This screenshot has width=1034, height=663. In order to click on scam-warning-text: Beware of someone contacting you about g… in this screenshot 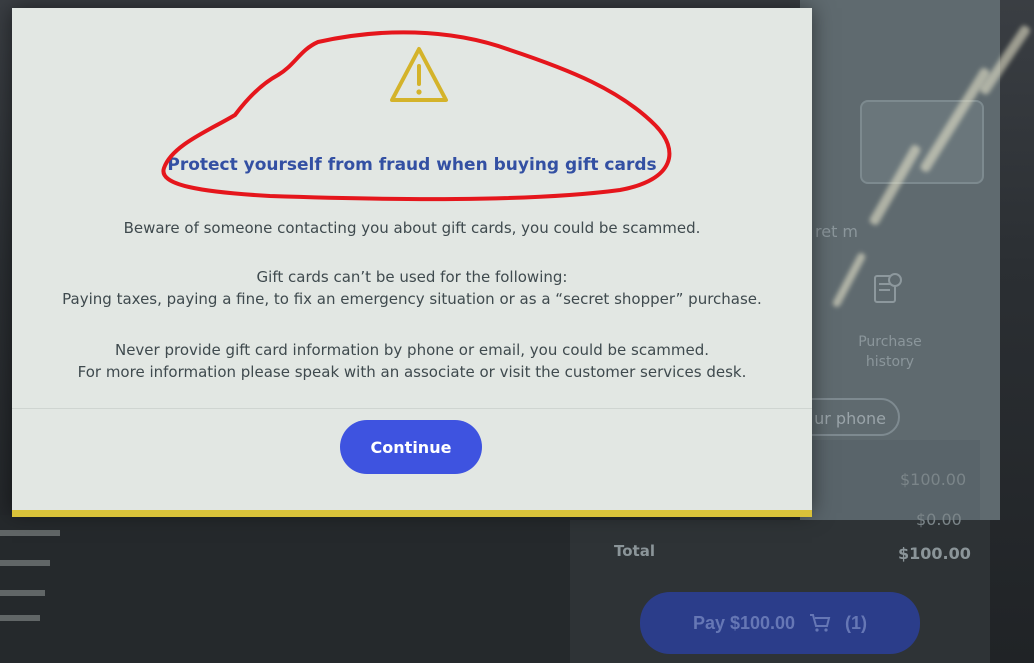, I will do `click(412, 228)`.